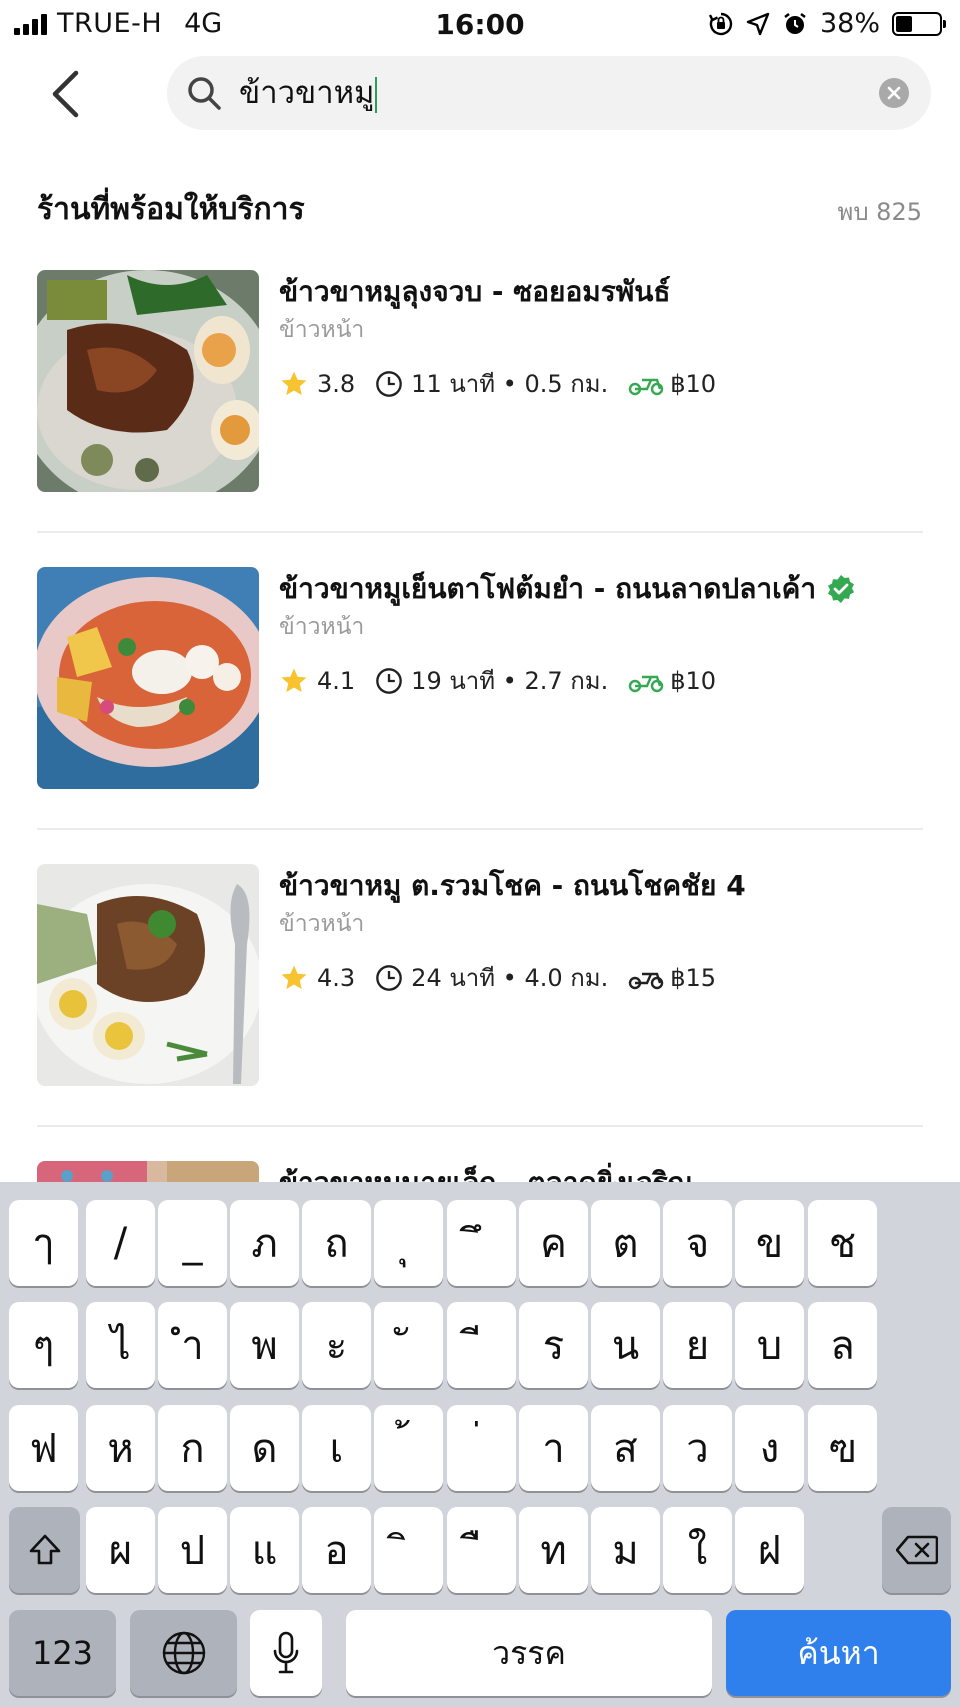  I want to click on key-row4-10: ฝ, so click(769, 1550).